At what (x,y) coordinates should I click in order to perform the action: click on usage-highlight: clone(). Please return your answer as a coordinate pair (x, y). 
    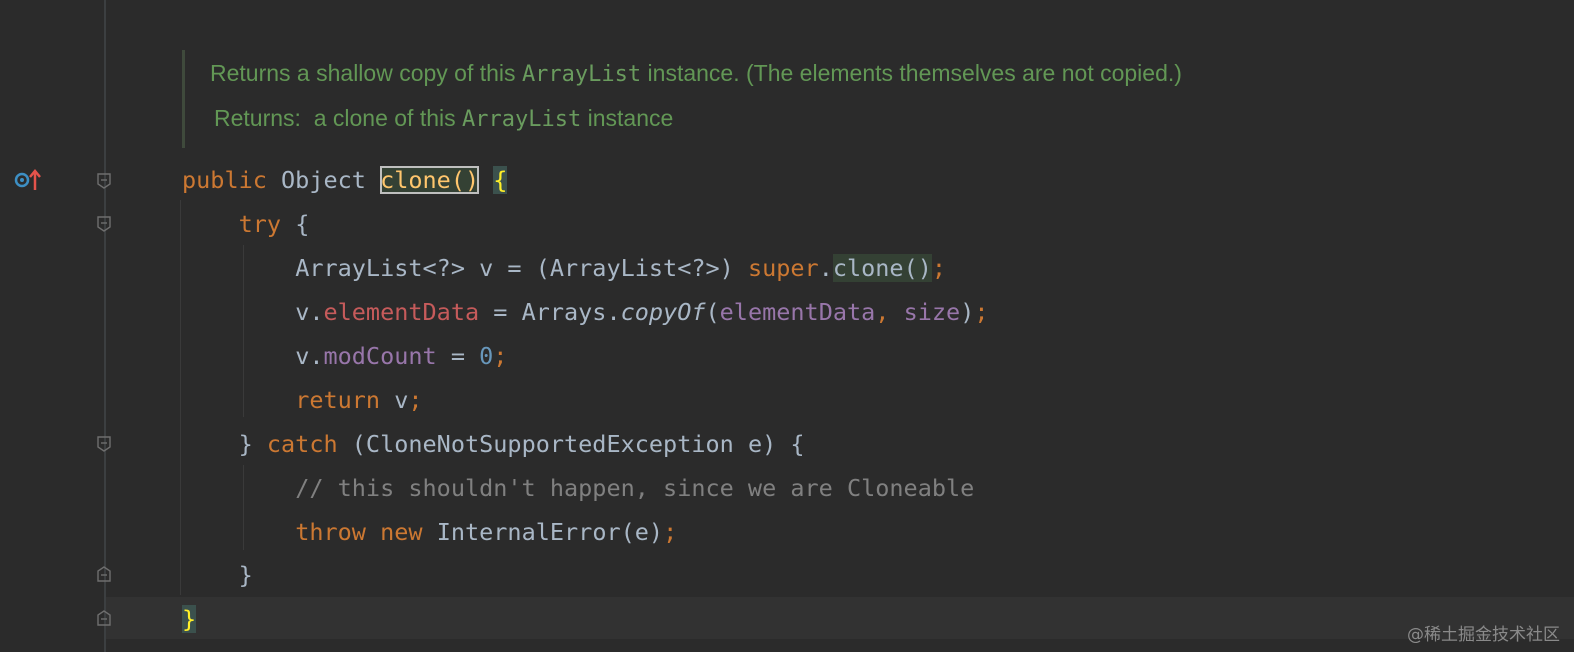
    Looking at the image, I should click on (882, 268).